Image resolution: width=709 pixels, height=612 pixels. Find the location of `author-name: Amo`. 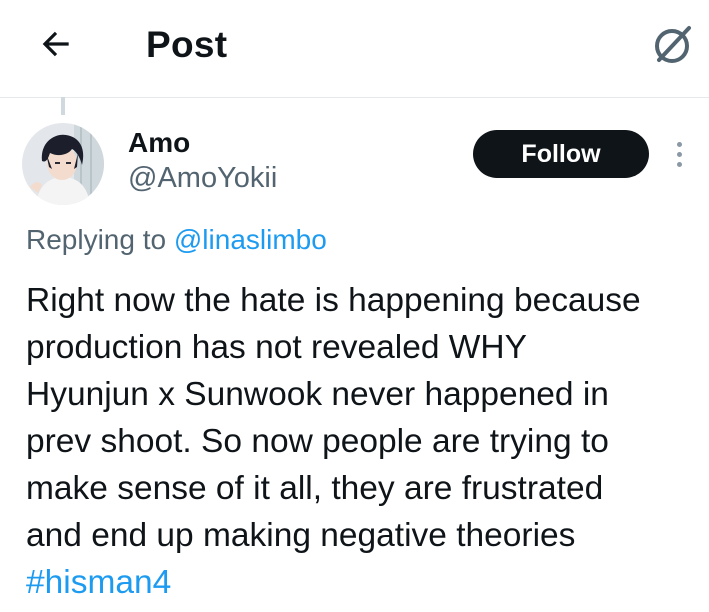

author-name: Amo is located at coordinates (159, 143).